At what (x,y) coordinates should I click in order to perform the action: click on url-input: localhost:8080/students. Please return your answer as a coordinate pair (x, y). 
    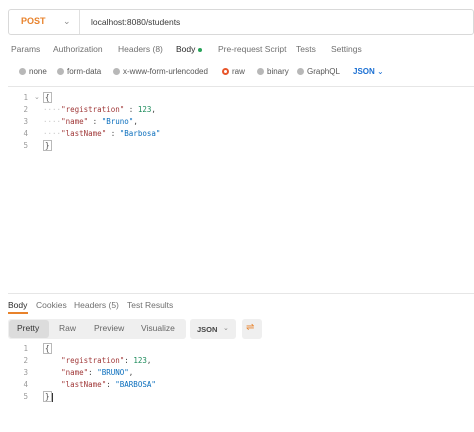
    Looking at the image, I should click on (135, 22).